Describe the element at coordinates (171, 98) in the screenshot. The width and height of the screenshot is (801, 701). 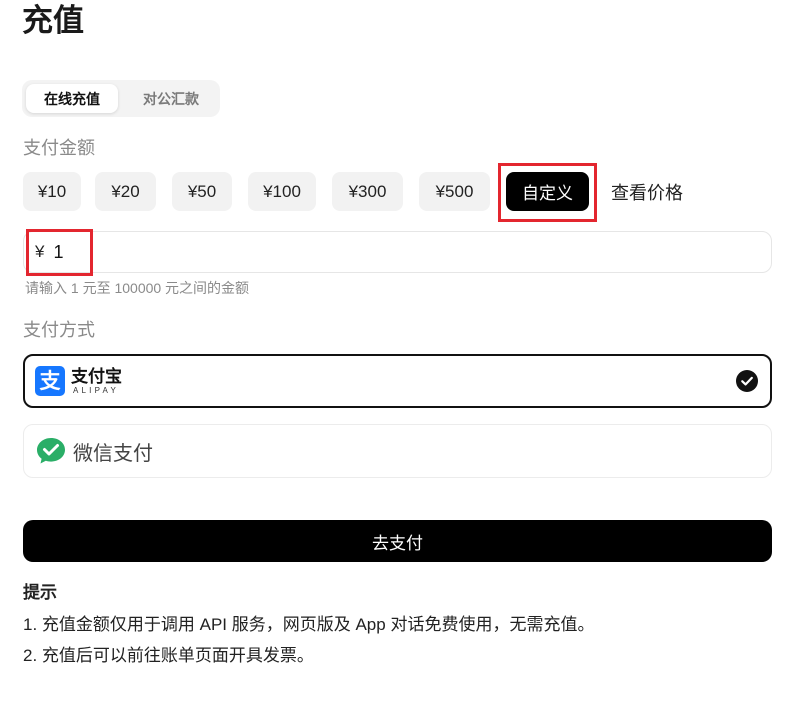
I see `tab-corporate-transfer: 对公汇款` at that location.